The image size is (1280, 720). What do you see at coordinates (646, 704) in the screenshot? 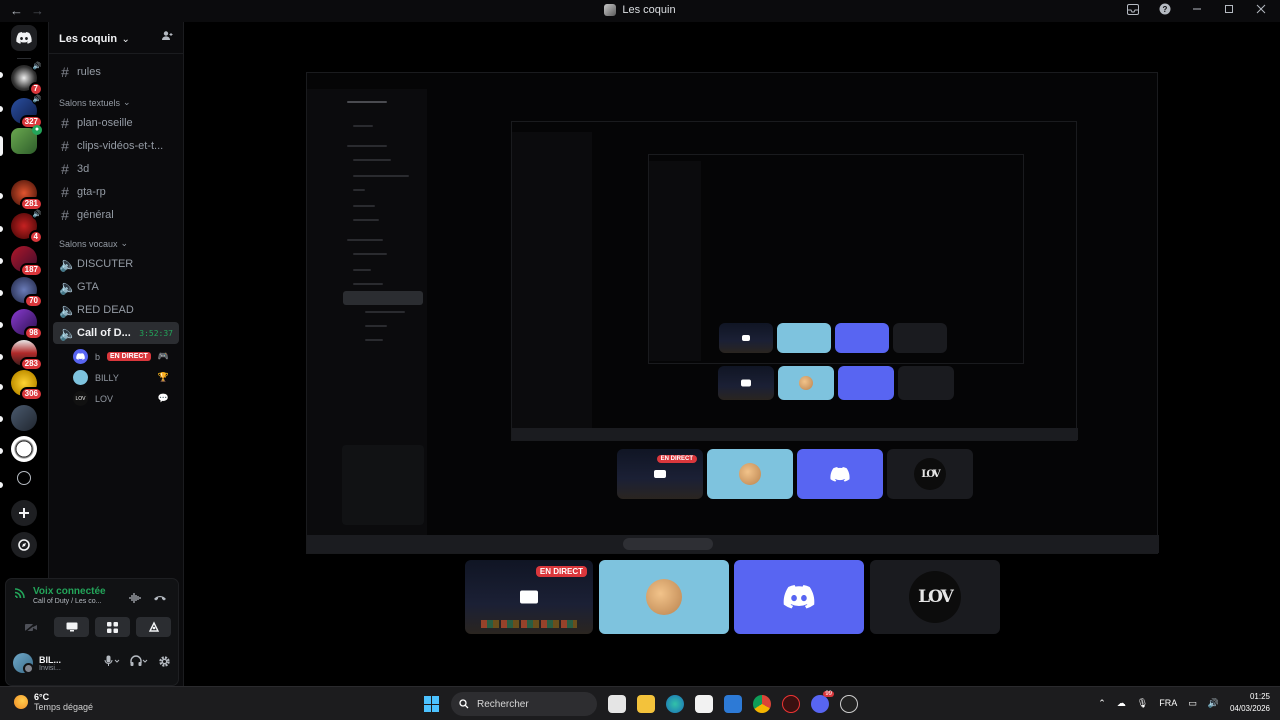
I see `file-explorer-icon` at bounding box center [646, 704].